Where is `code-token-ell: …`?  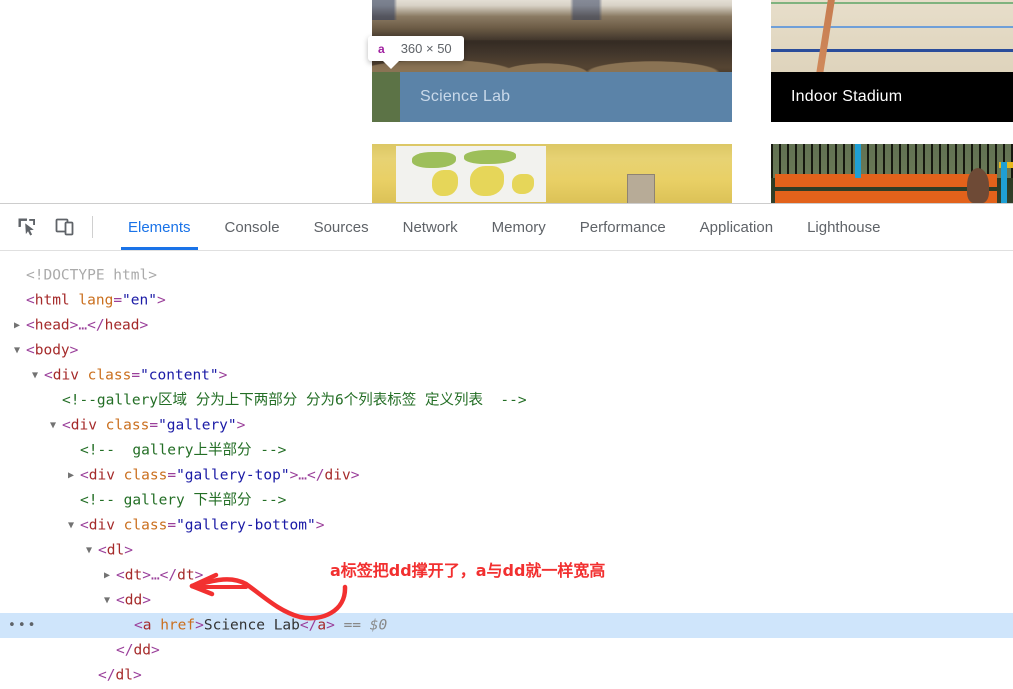
code-token-ell: … is located at coordinates (155, 575).